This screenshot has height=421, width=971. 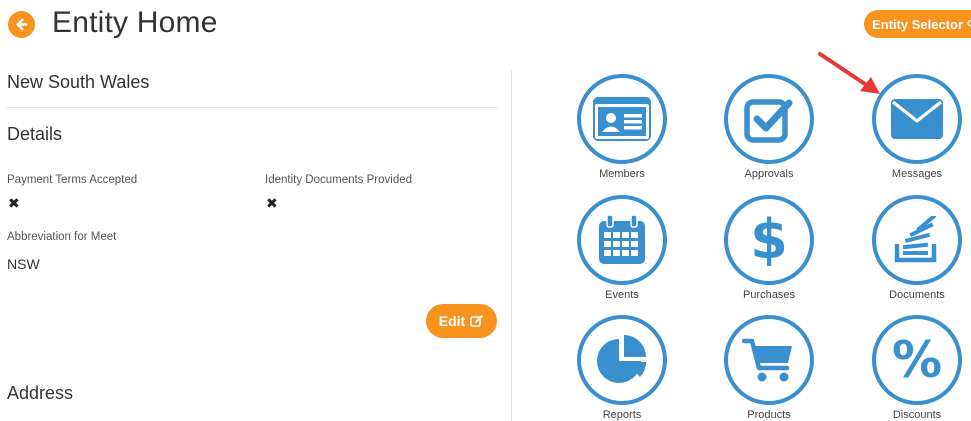 I want to click on red-arrow-annotation, so click(x=849, y=73).